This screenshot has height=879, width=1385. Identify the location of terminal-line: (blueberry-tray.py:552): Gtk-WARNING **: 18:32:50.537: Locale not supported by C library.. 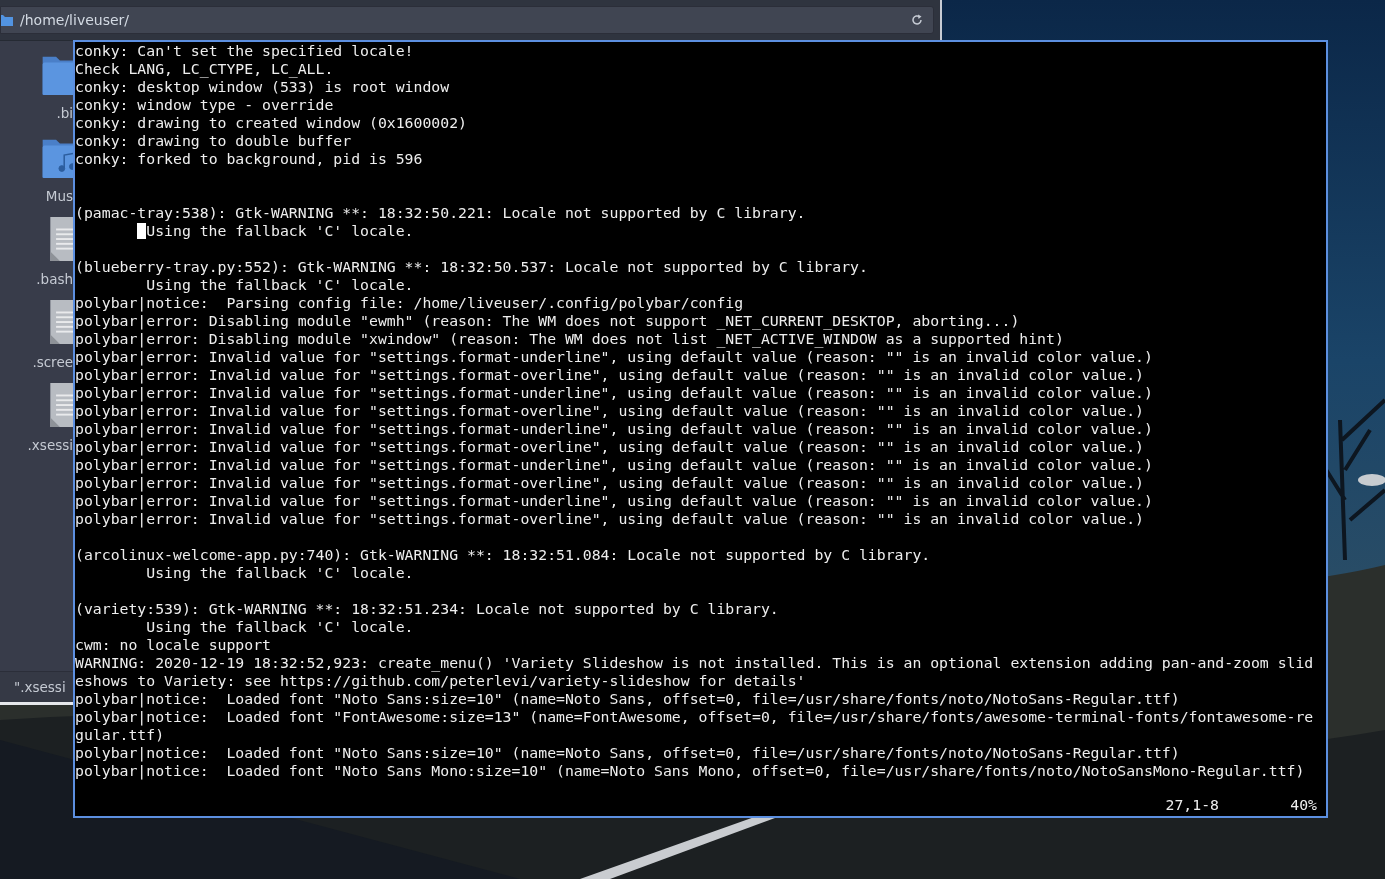
(471, 267).